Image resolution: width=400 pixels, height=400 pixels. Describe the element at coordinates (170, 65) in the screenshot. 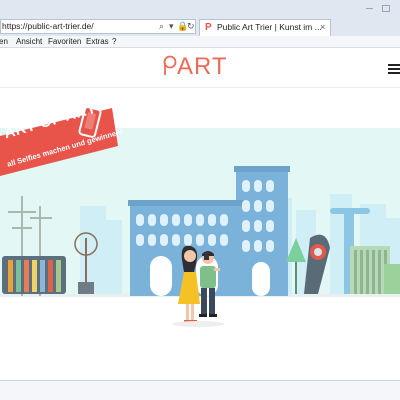

I see `logo-pin-icon` at that location.